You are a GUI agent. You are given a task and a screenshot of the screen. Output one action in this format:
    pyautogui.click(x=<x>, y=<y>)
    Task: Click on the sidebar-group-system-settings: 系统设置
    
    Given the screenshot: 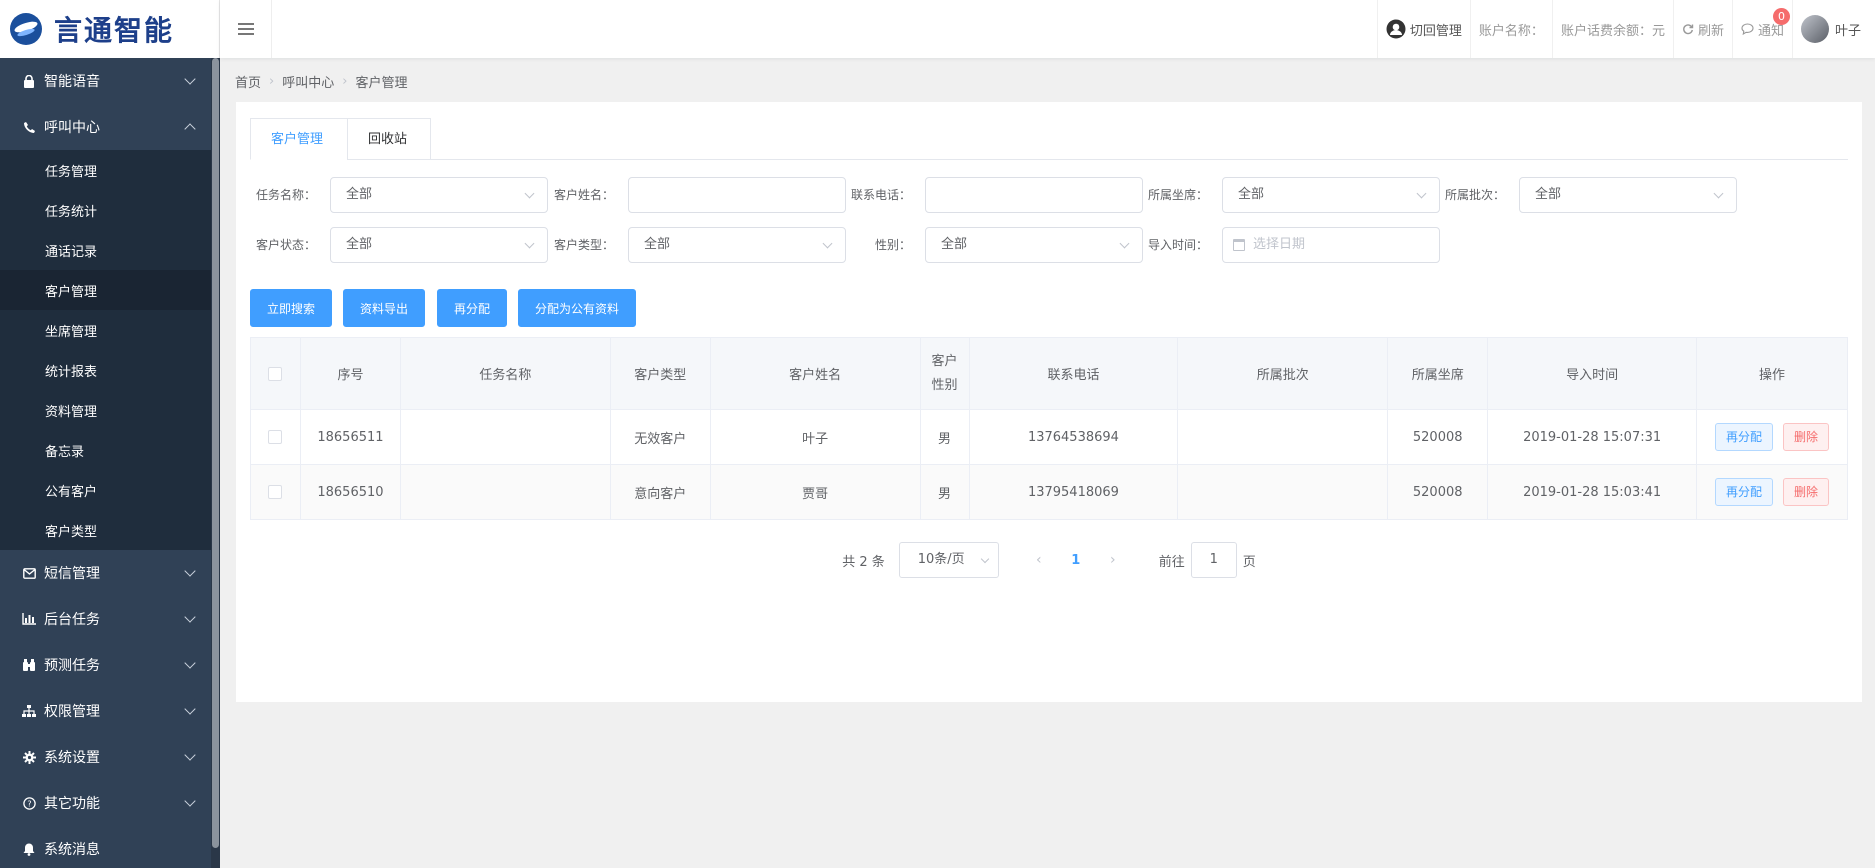 What is the action you would take?
    pyautogui.click(x=110, y=757)
    